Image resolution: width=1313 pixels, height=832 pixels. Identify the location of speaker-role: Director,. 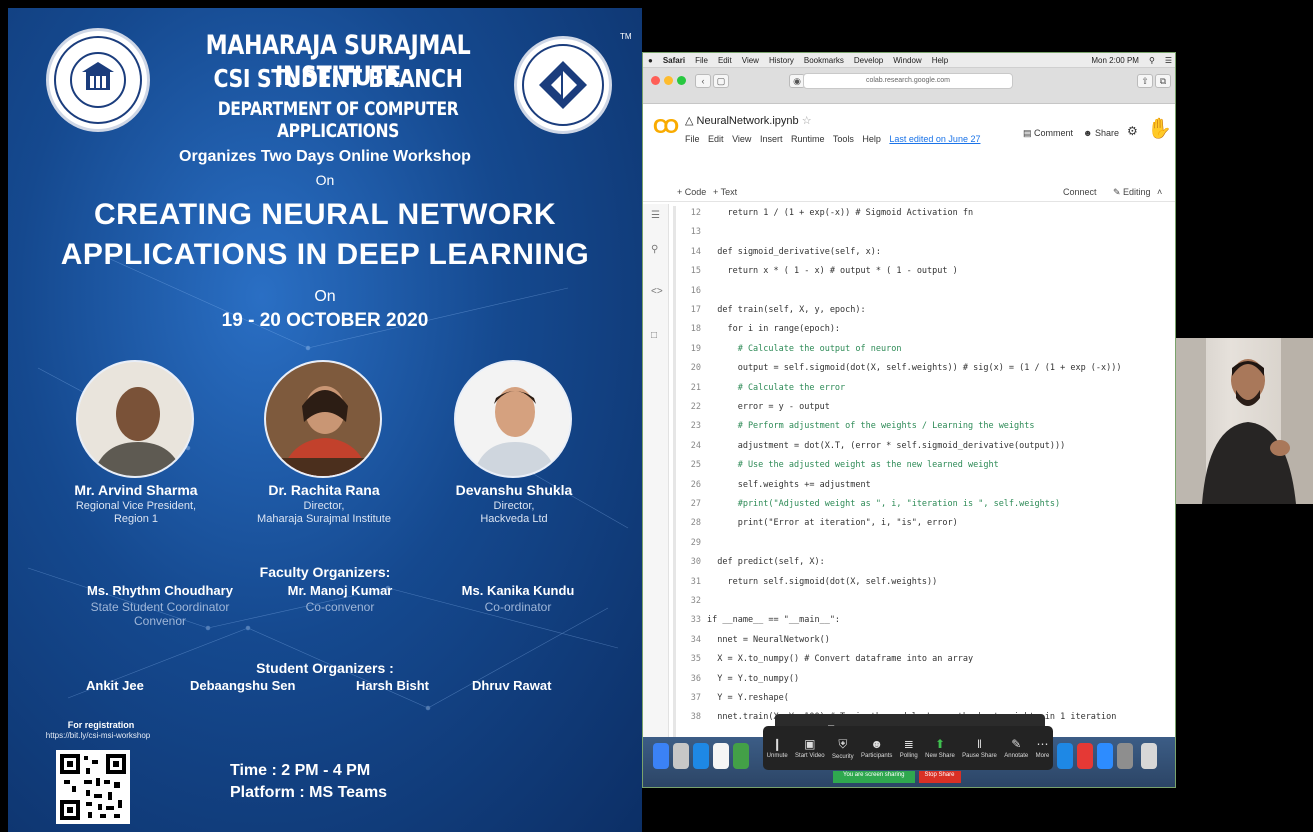
(514, 506).